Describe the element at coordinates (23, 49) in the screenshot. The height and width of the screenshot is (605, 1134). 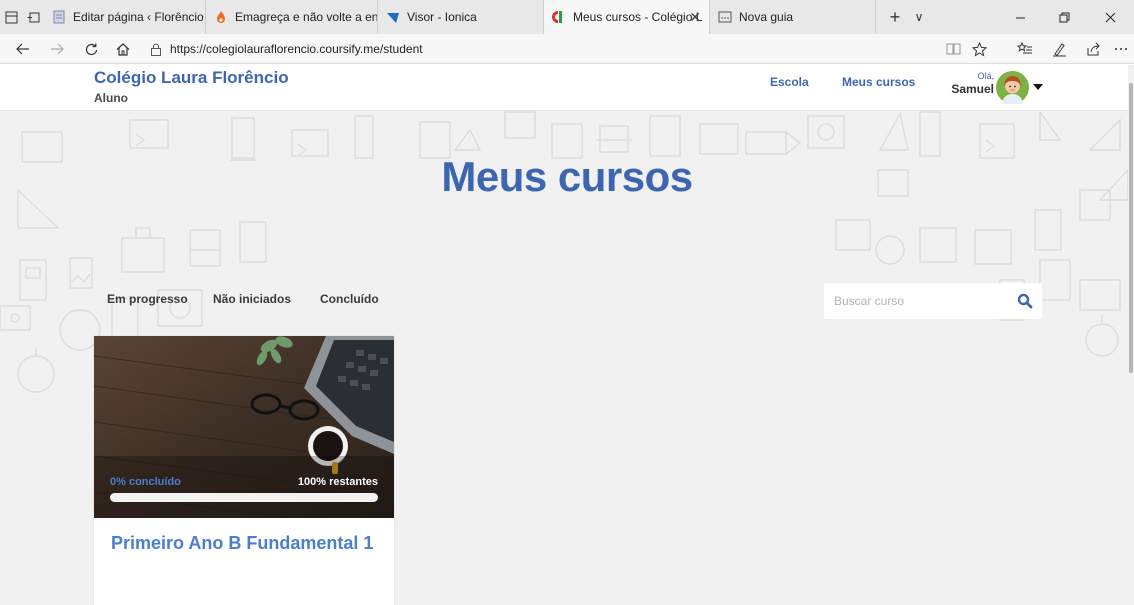
I see `back-arrow-icon` at that location.